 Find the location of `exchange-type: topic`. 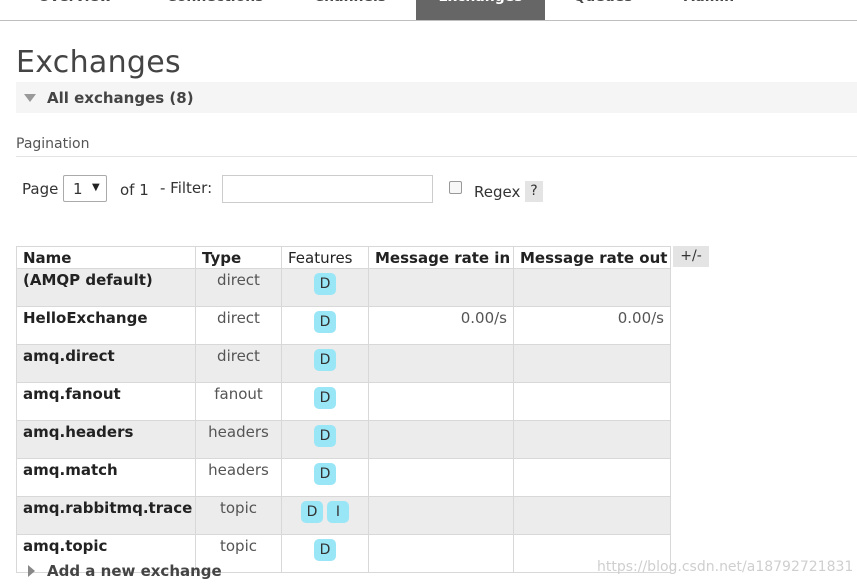

exchange-type: topic is located at coordinates (238, 515).